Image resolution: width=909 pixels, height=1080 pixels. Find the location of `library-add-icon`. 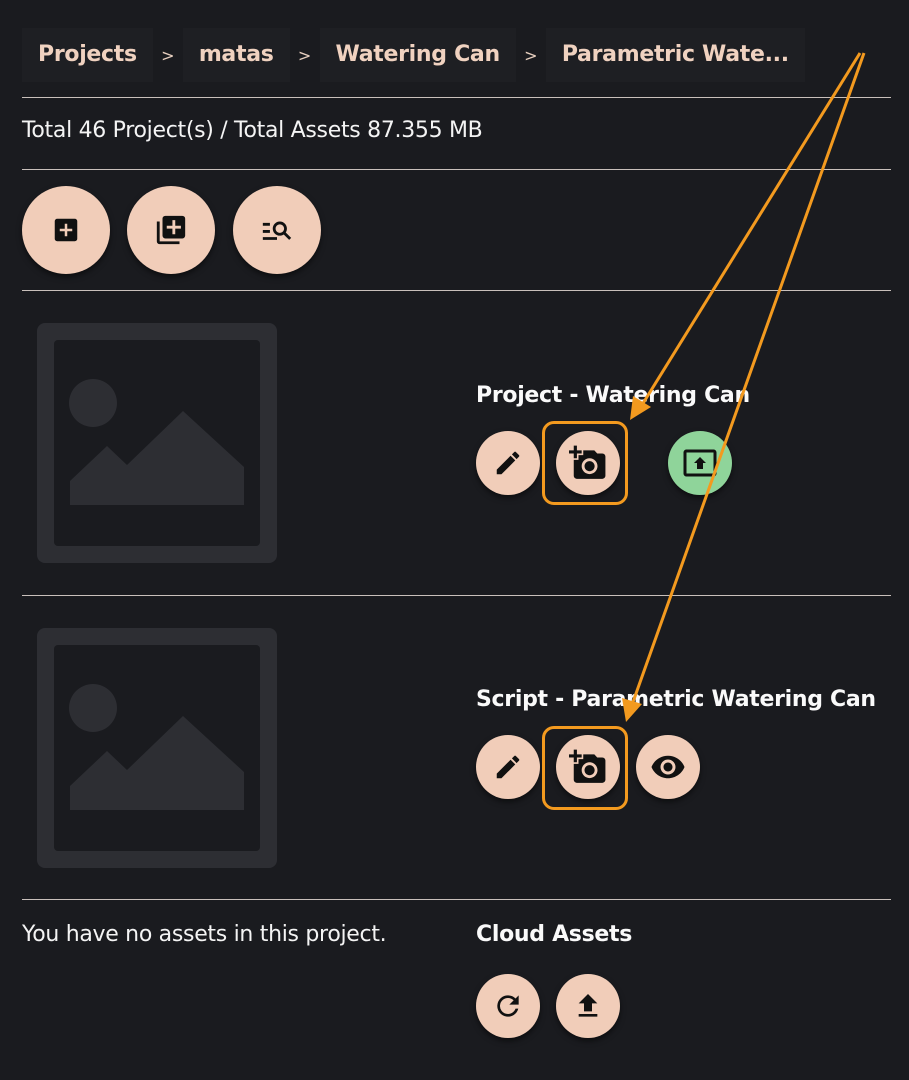

library-add-icon is located at coordinates (171, 230).